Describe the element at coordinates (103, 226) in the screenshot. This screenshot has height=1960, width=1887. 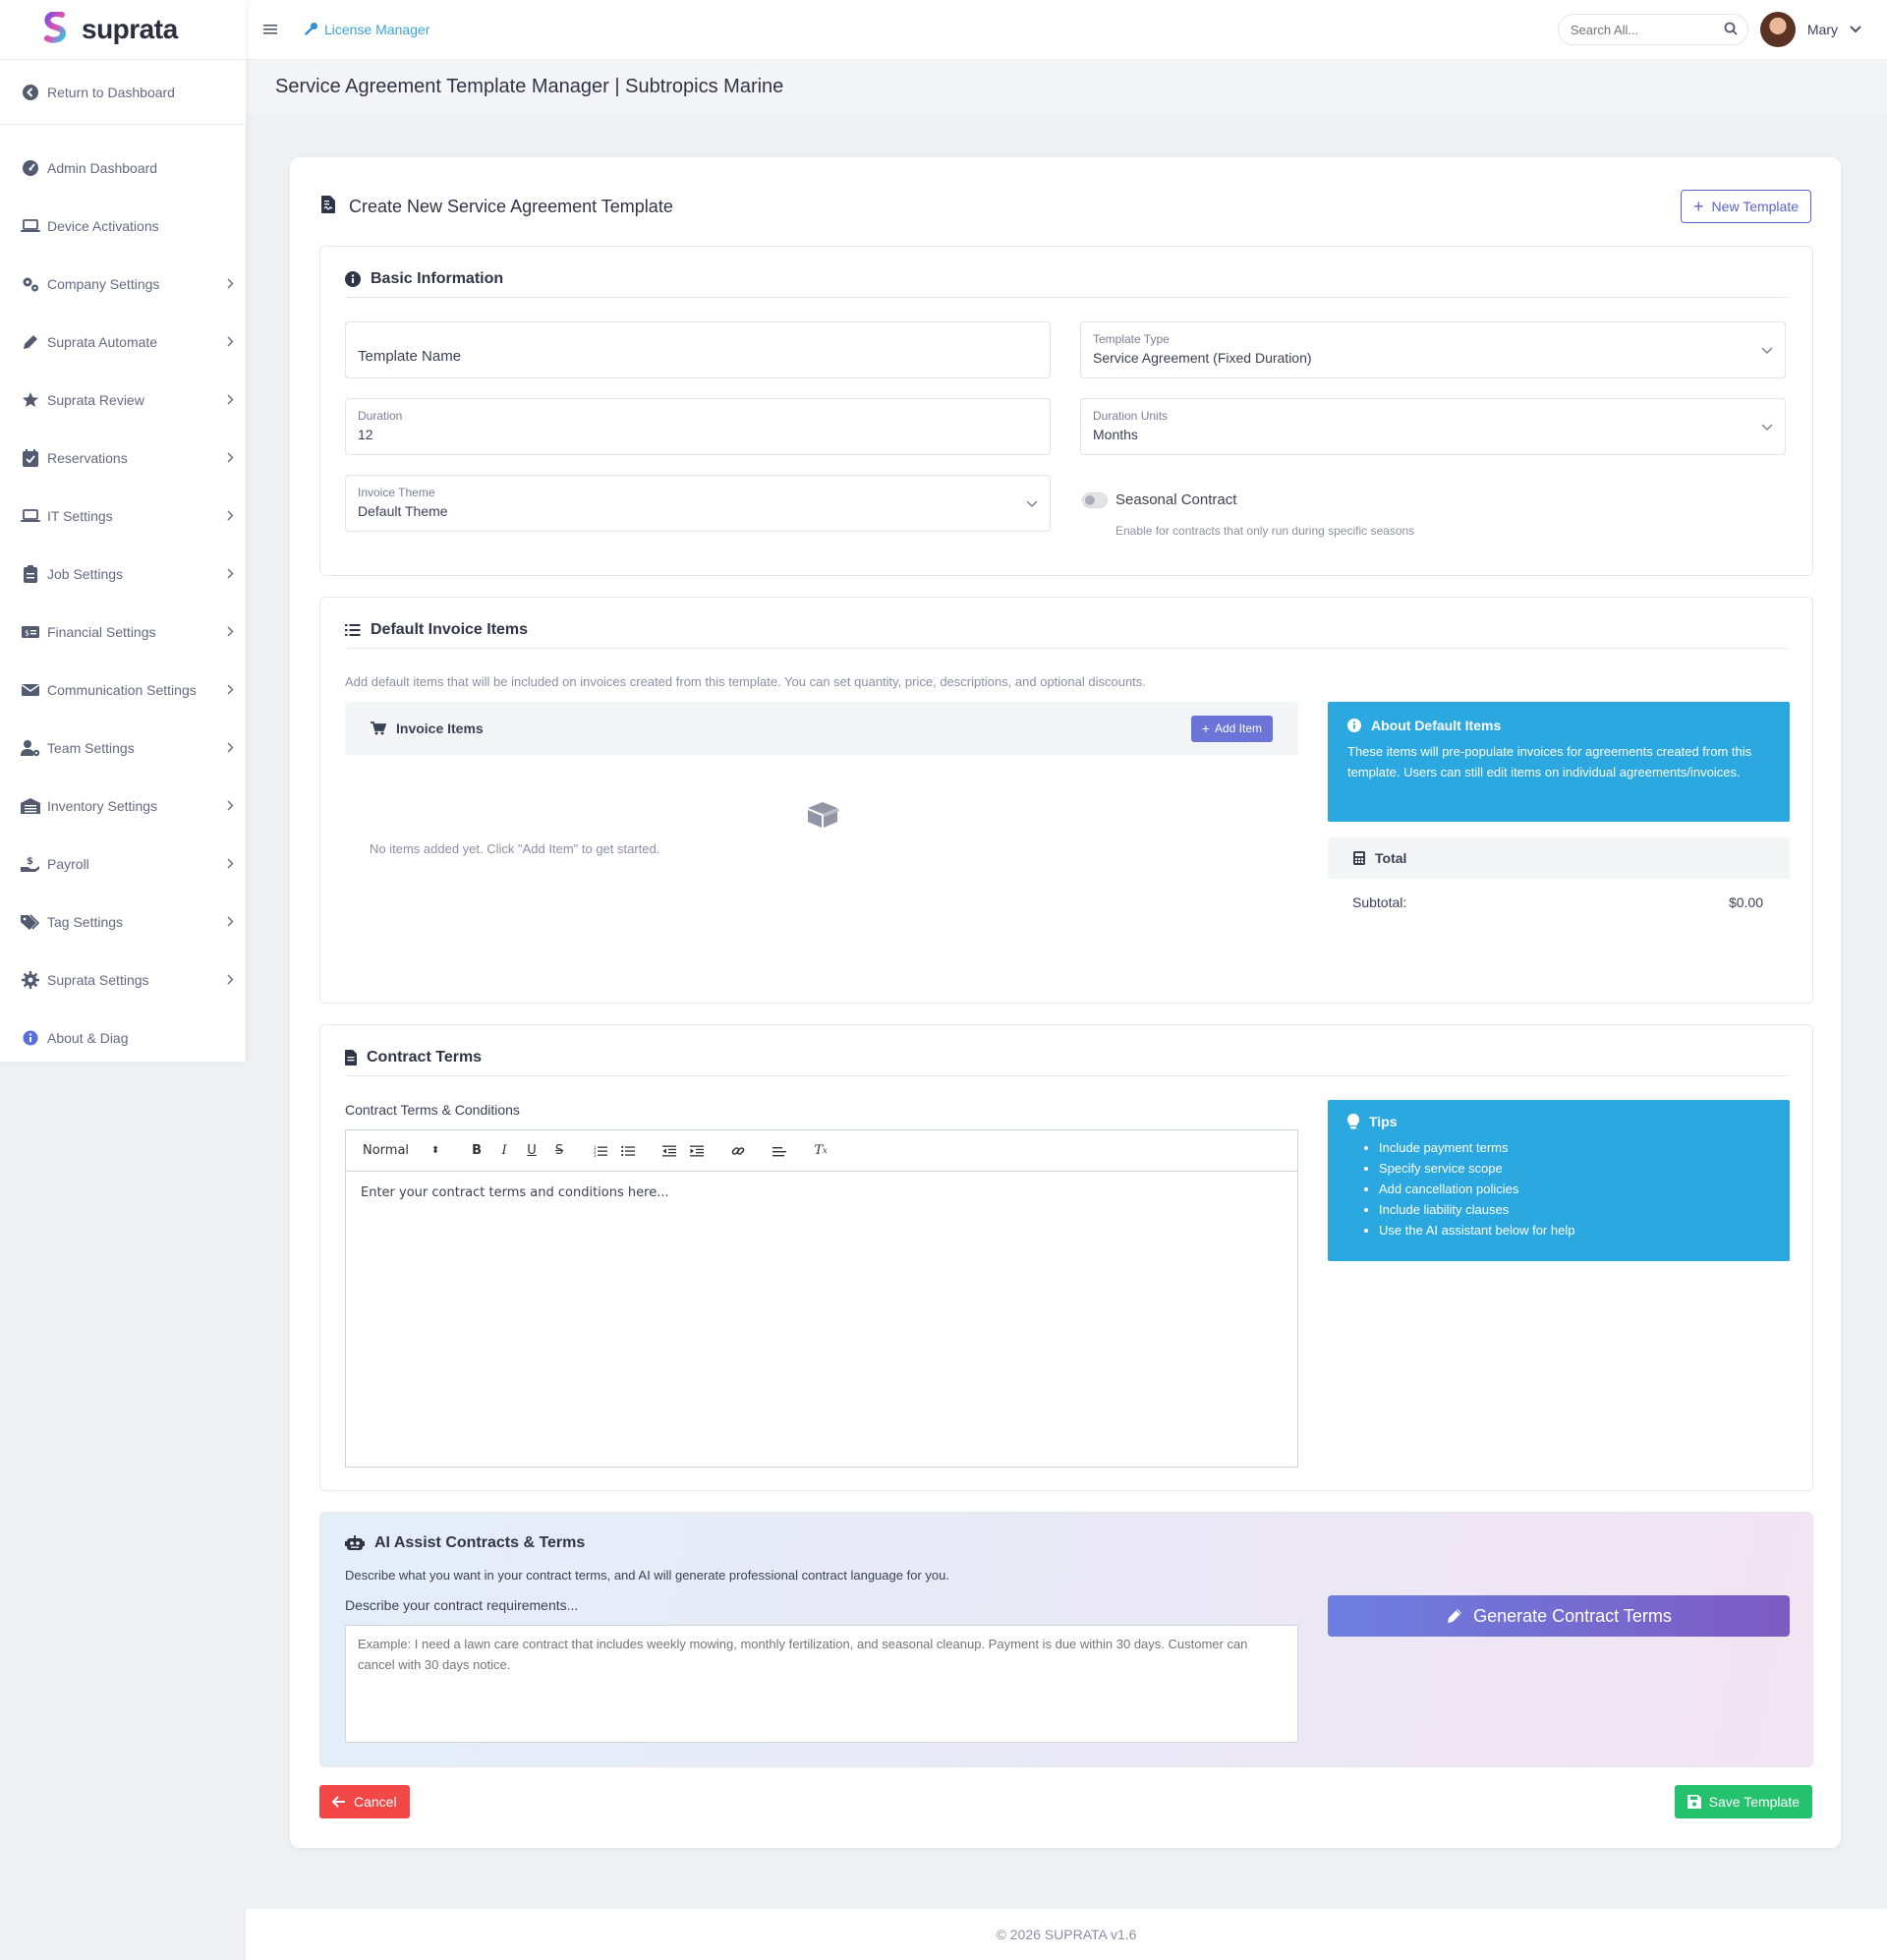
I see `sidebar-item-label: Device Activations` at that location.